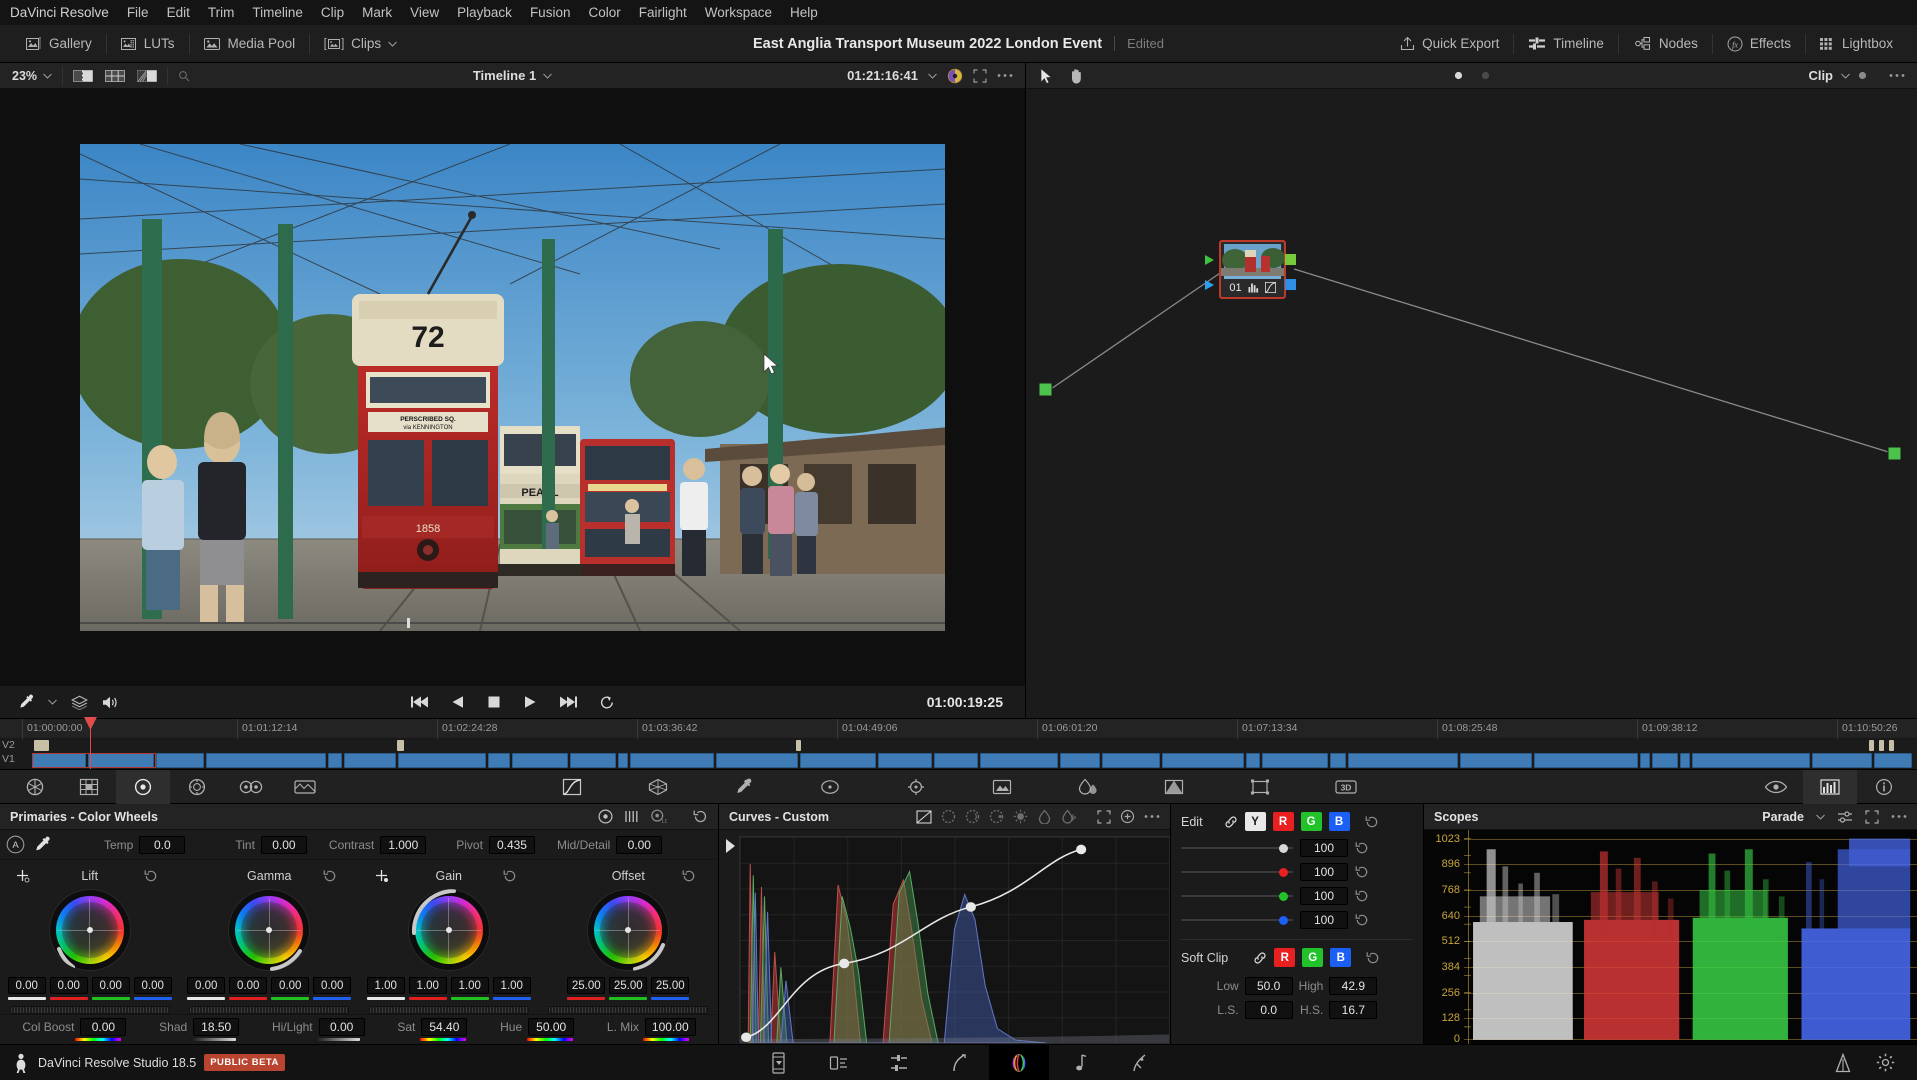 Image resolution: width=1917 pixels, height=1080 pixels. What do you see at coordinates (572, 787) in the screenshot?
I see `curves-palette-button` at bounding box center [572, 787].